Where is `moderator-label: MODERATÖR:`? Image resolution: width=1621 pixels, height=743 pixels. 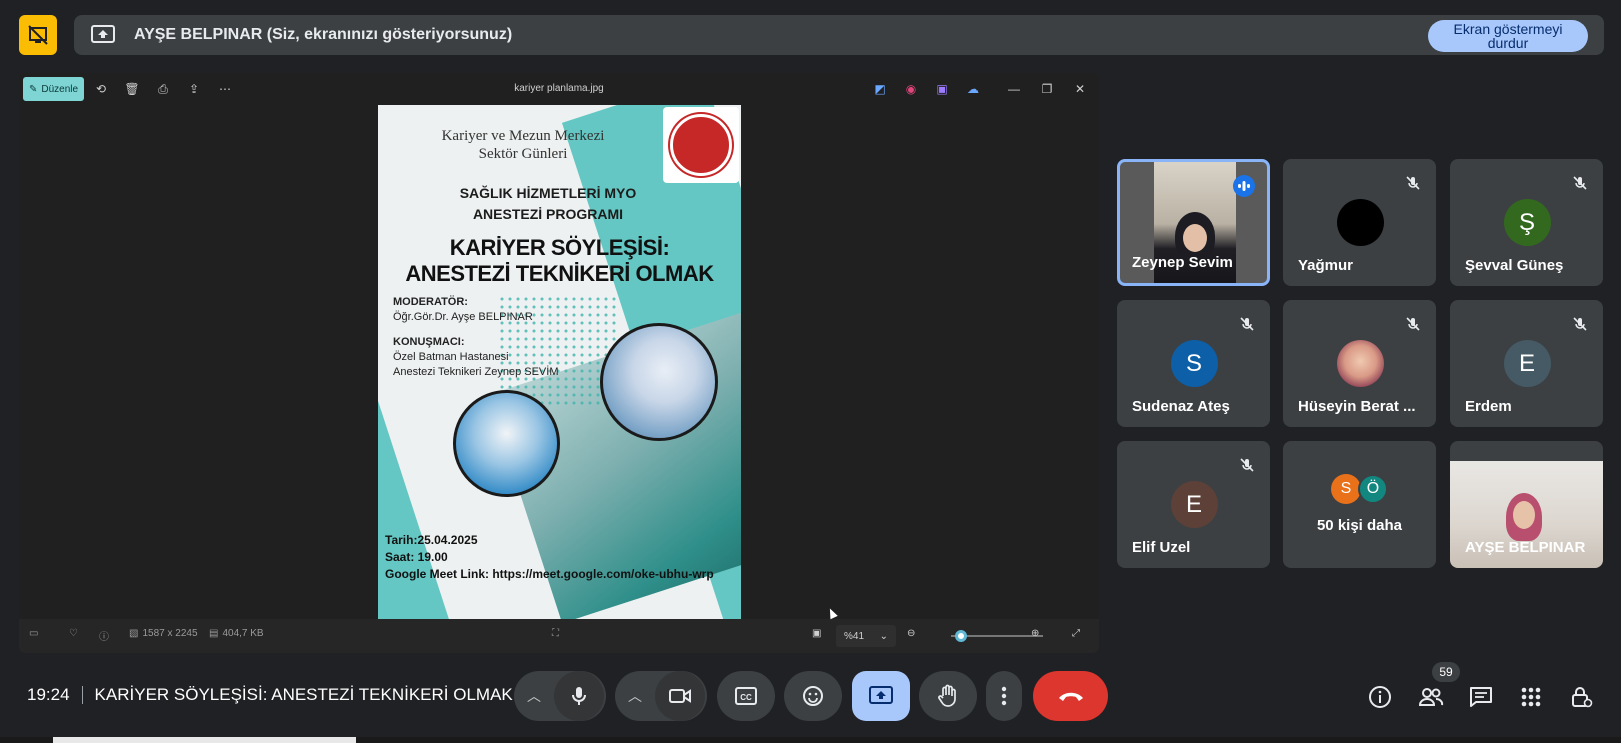
moderator-label: MODERATÖR: is located at coordinates (430, 302).